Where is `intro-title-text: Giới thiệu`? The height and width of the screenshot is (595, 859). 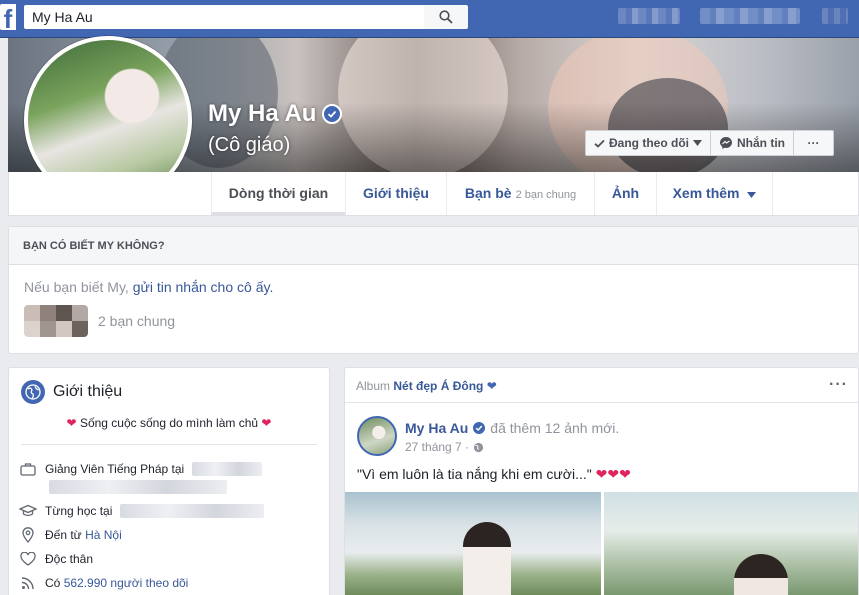 intro-title-text: Giới thiệu is located at coordinates (88, 391).